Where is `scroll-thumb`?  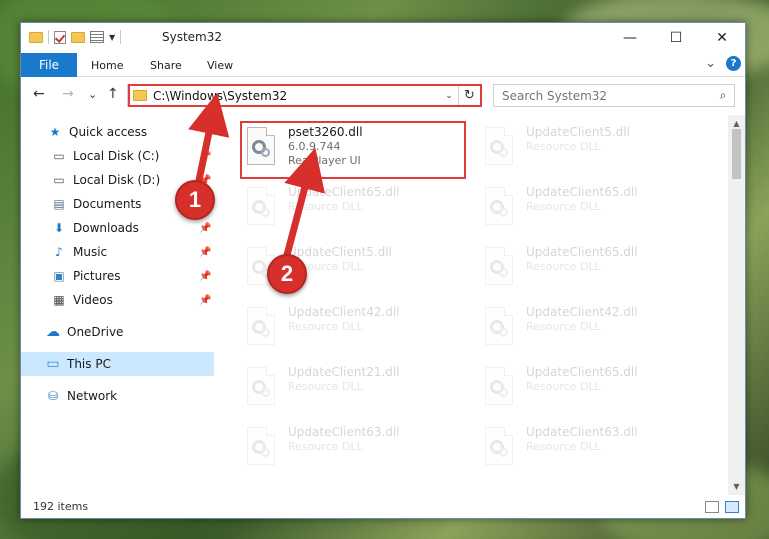 scroll-thumb is located at coordinates (736, 154).